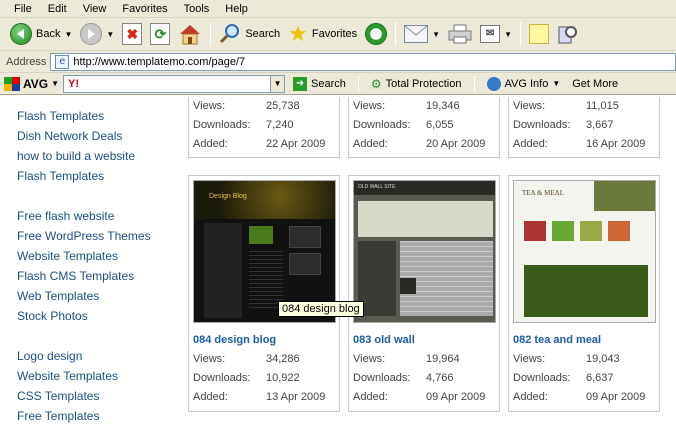  What do you see at coordinates (144, 9) in the screenshot?
I see `menu-favorites: Favorites` at bounding box center [144, 9].